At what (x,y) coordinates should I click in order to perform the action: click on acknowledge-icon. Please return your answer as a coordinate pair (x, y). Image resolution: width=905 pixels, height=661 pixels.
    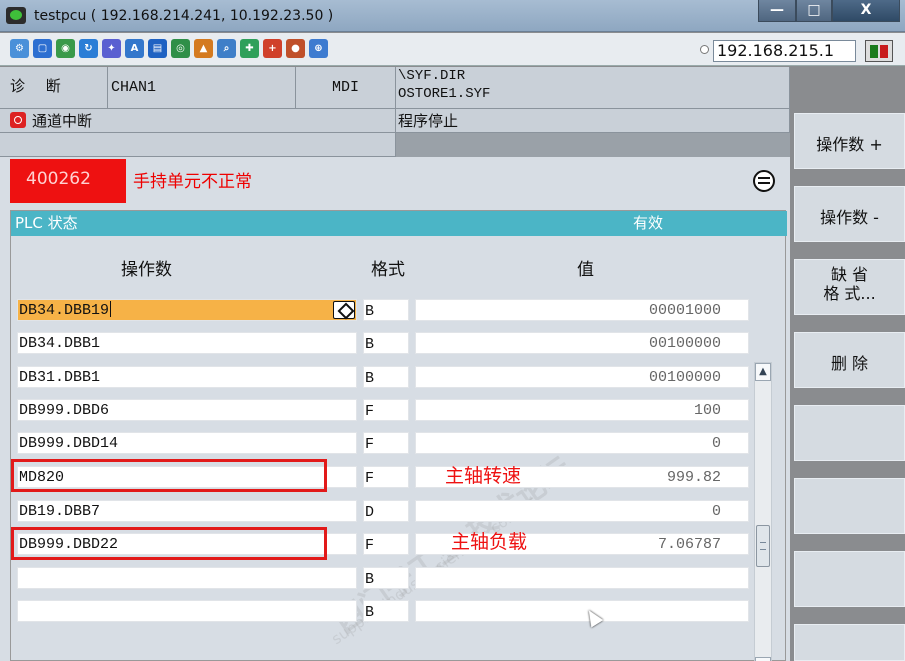
    Looking at the image, I should click on (764, 181).